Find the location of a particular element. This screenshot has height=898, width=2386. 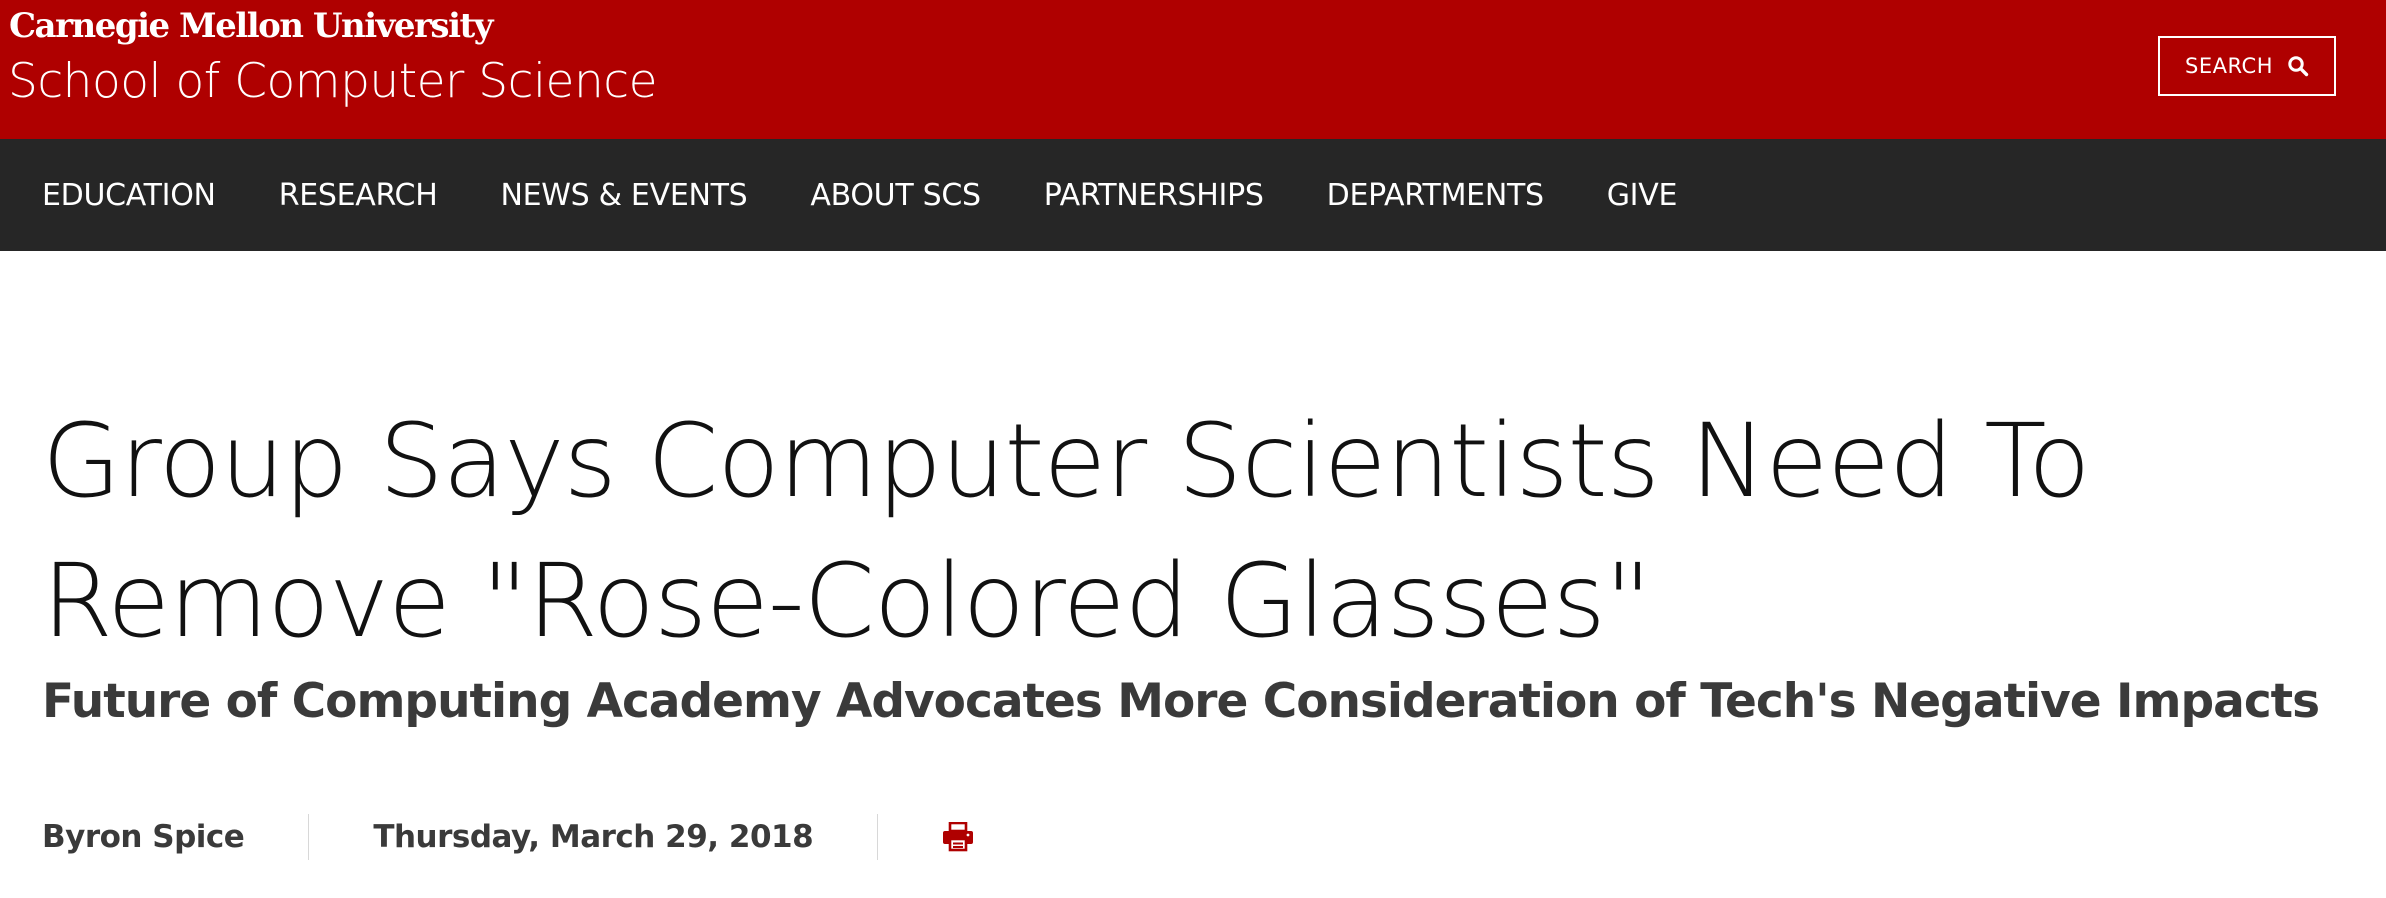

school-title-link: School of Computer Science is located at coordinates (333, 81).